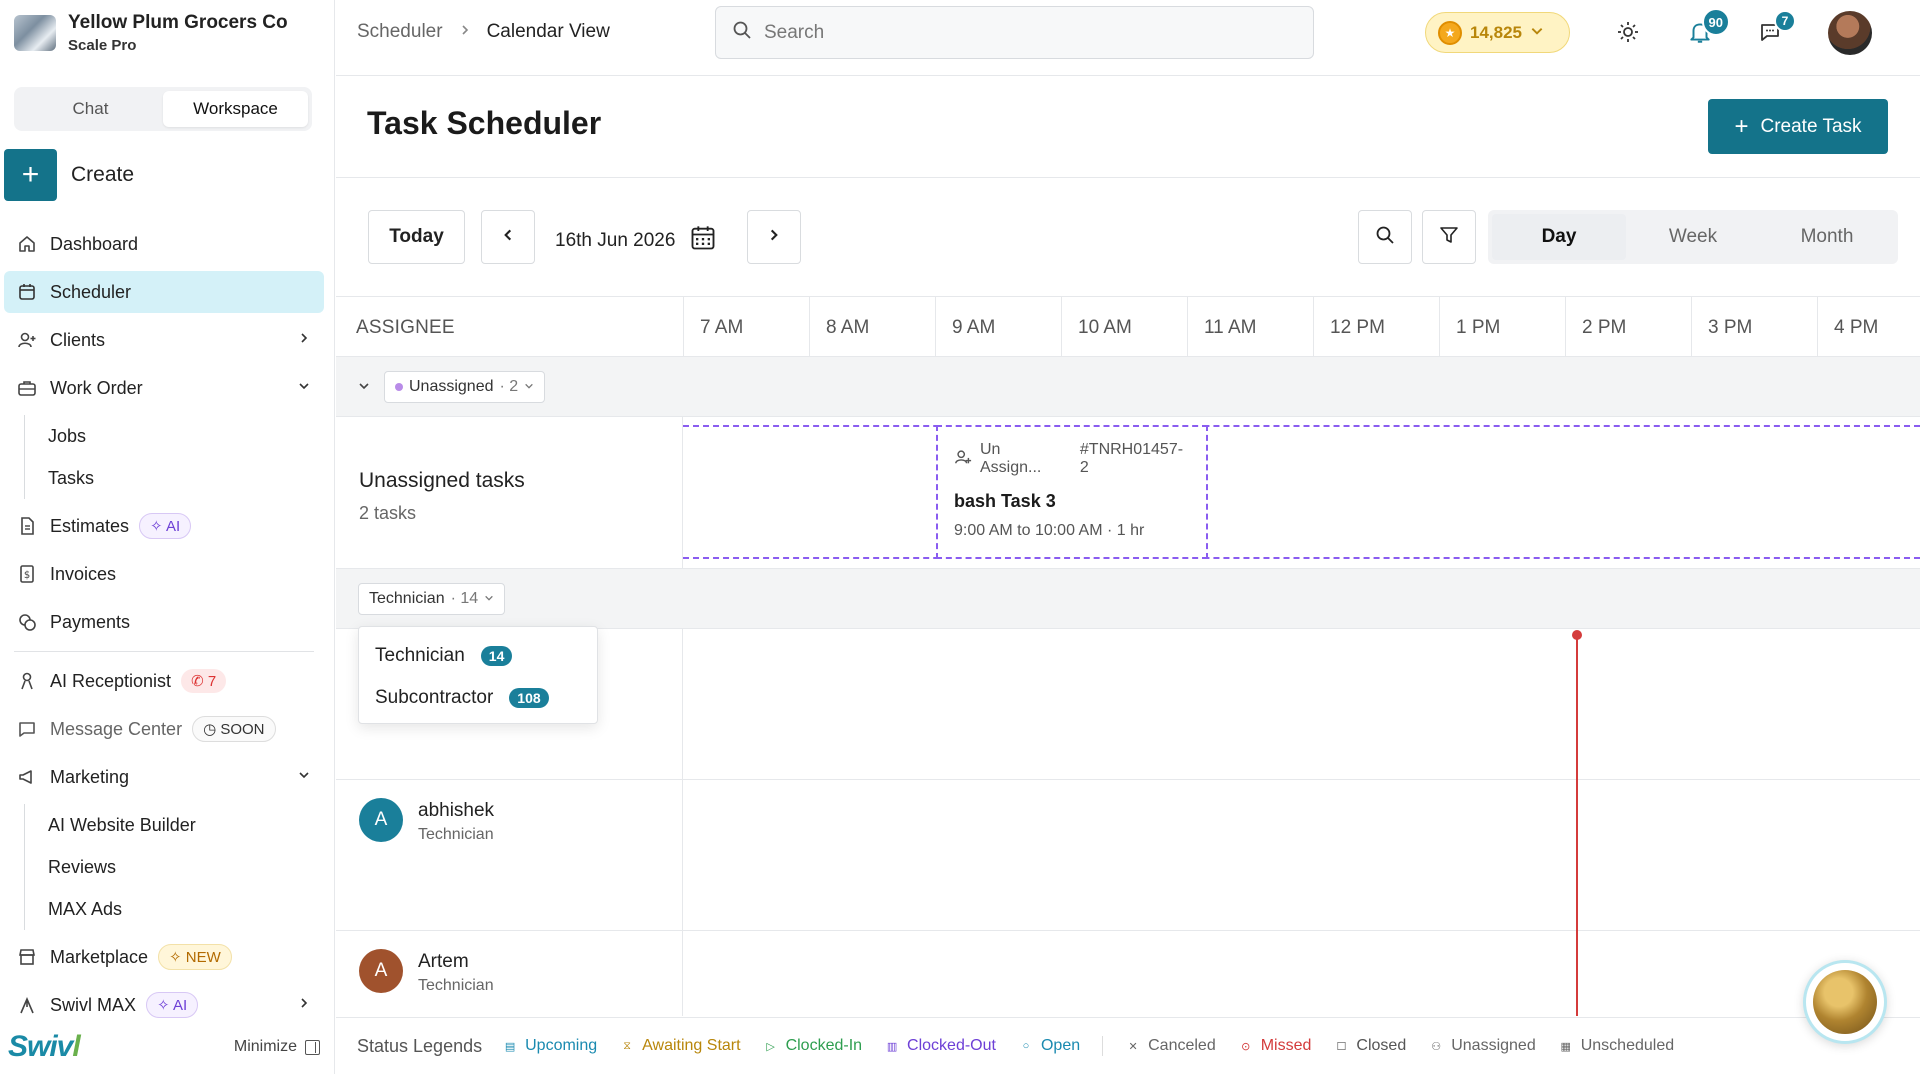 This screenshot has width=1920, height=1074. Describe the element at coordinates (174, 436) in the screenshot. I see `sidebar-item-jobs: Jobs` at that location.